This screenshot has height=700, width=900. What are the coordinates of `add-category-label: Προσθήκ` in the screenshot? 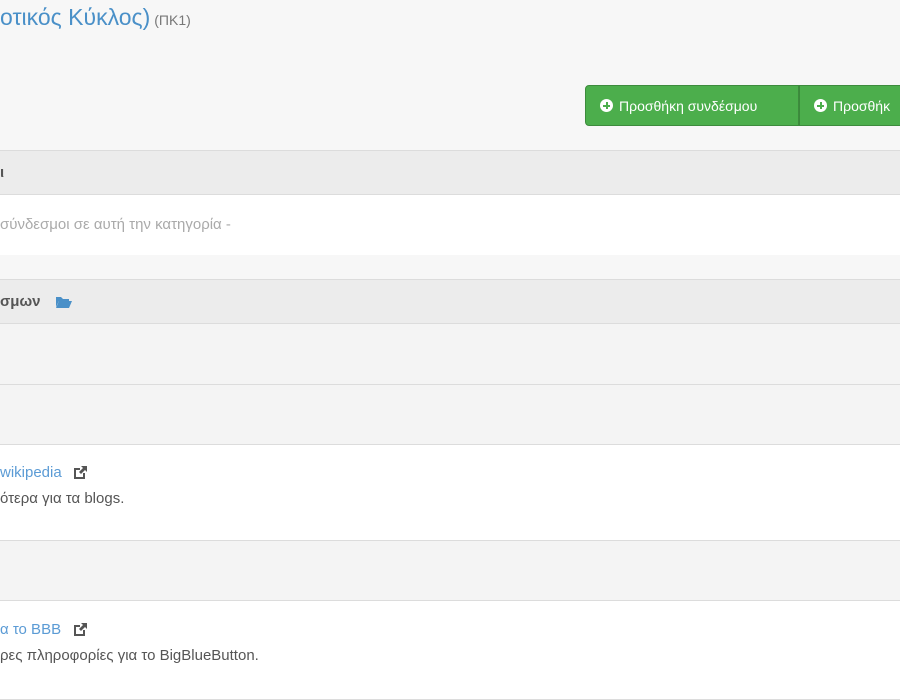 It's located at (862, 105).